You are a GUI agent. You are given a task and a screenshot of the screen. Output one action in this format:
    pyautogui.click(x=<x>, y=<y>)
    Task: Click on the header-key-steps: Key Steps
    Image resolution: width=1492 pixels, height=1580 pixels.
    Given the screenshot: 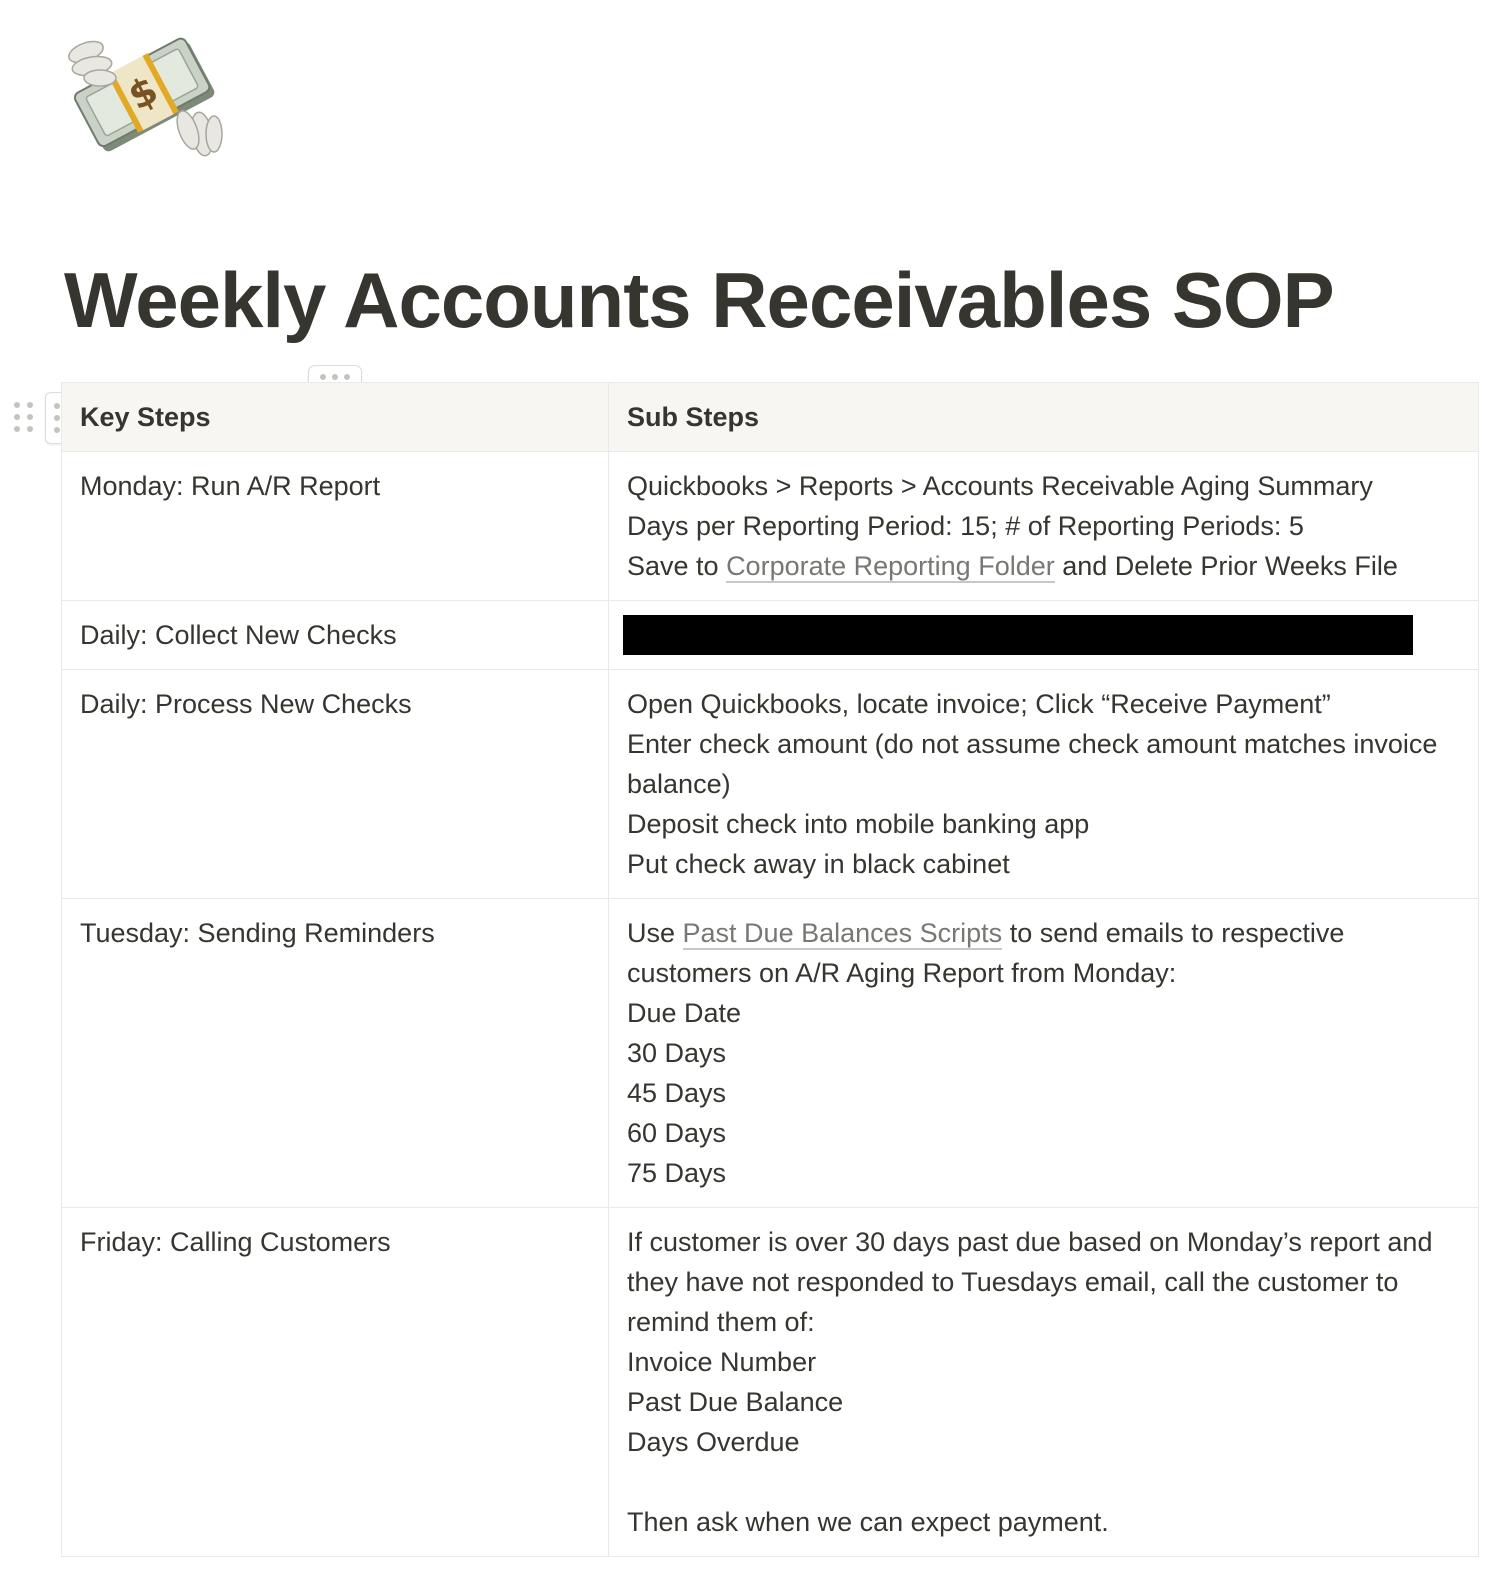 What is the action you would take?
    pyautogui.click(x=335, y=417)
    